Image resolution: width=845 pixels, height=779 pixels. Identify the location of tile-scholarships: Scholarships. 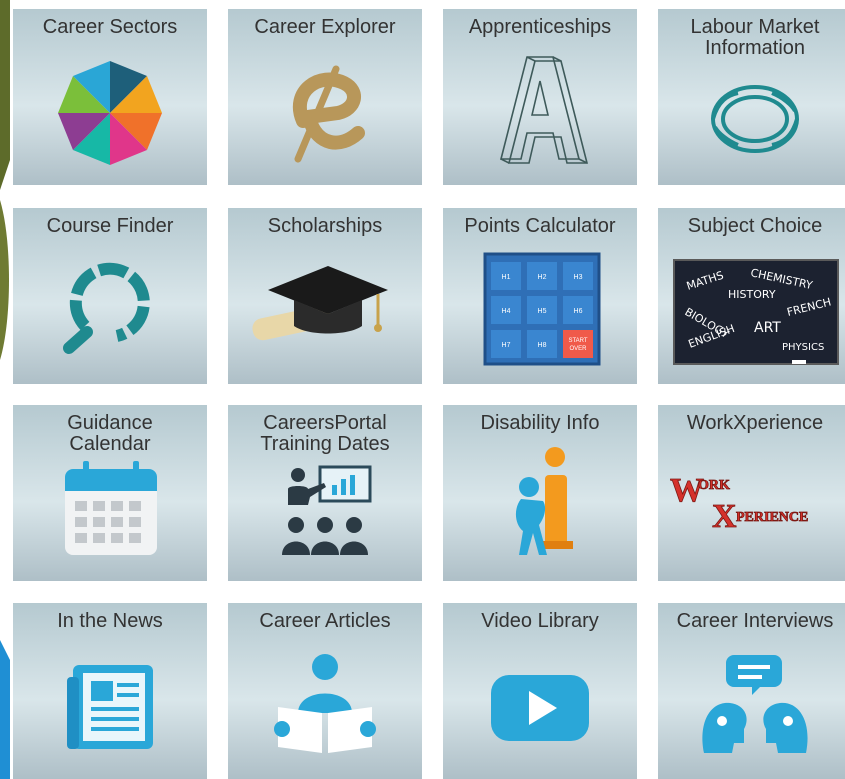
(325, 296).